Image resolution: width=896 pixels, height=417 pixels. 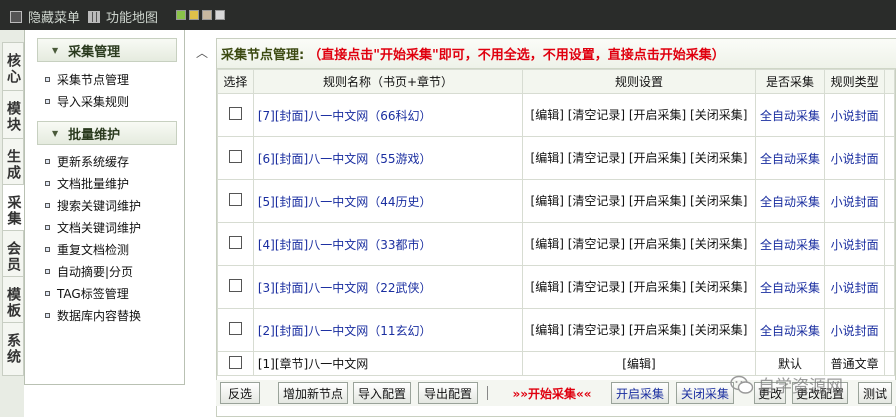 What do you see at coordinates (99, 205) in the screenshot?
I see `menu-item-label: 搜索关键词维护` at bounding box center [99, 205].